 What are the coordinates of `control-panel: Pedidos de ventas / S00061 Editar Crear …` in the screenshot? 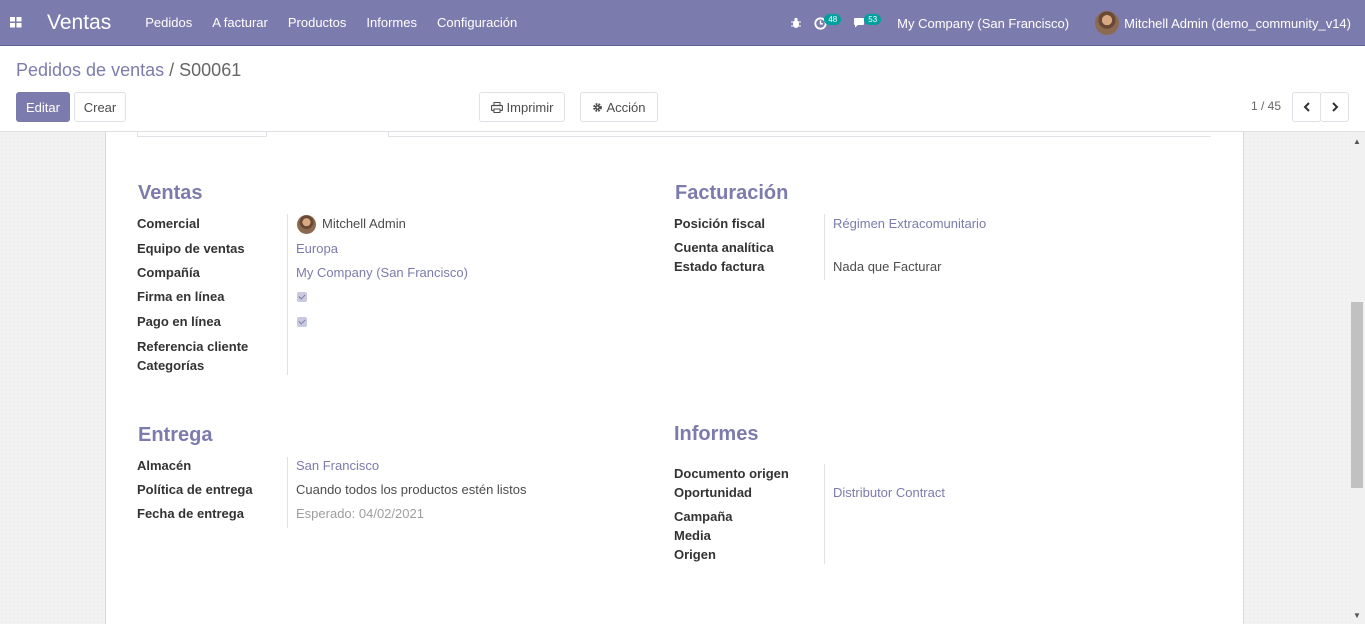 It's located at (682, 89).